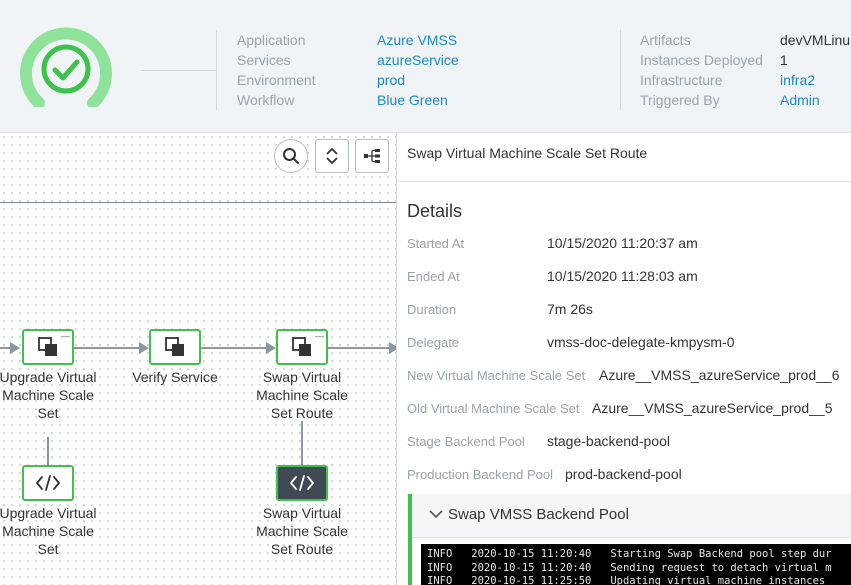 This screenshot has width=851, height=585. What do you see at coordinates (680, 100) in the screenshot?
I see `triggered-by-label: Triggered By` at bounding box center [680, 100].